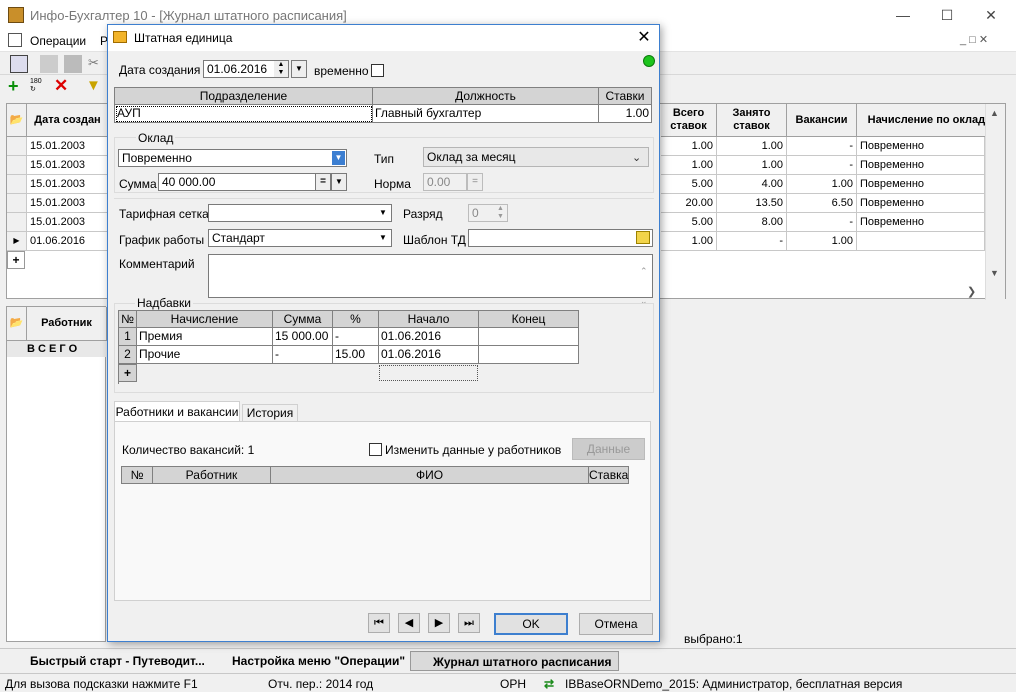 The height and width of the screenshot is (692, 1016). What do you see at coordinates (752, 184) in the screenshot?
I see `grid-cell-occupied: 4.00` at bounding box center [752, 184].